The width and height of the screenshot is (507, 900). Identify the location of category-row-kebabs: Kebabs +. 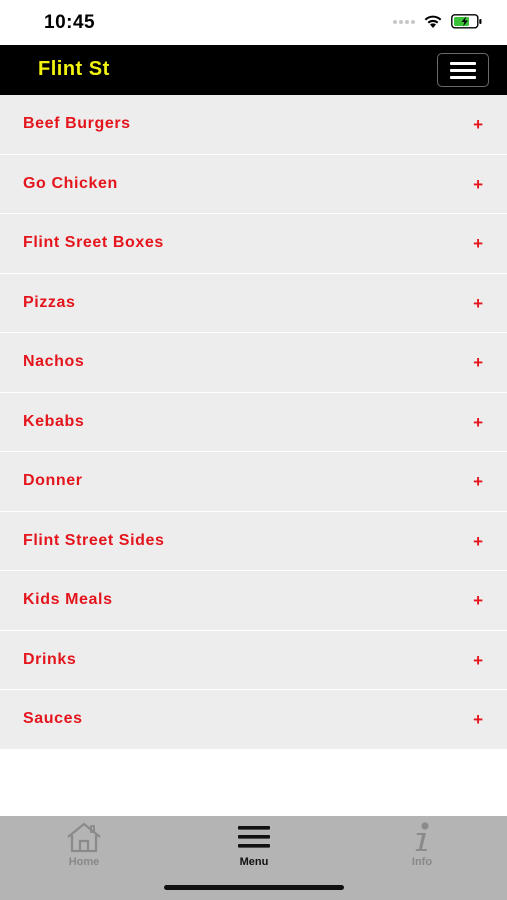
(253, 422).